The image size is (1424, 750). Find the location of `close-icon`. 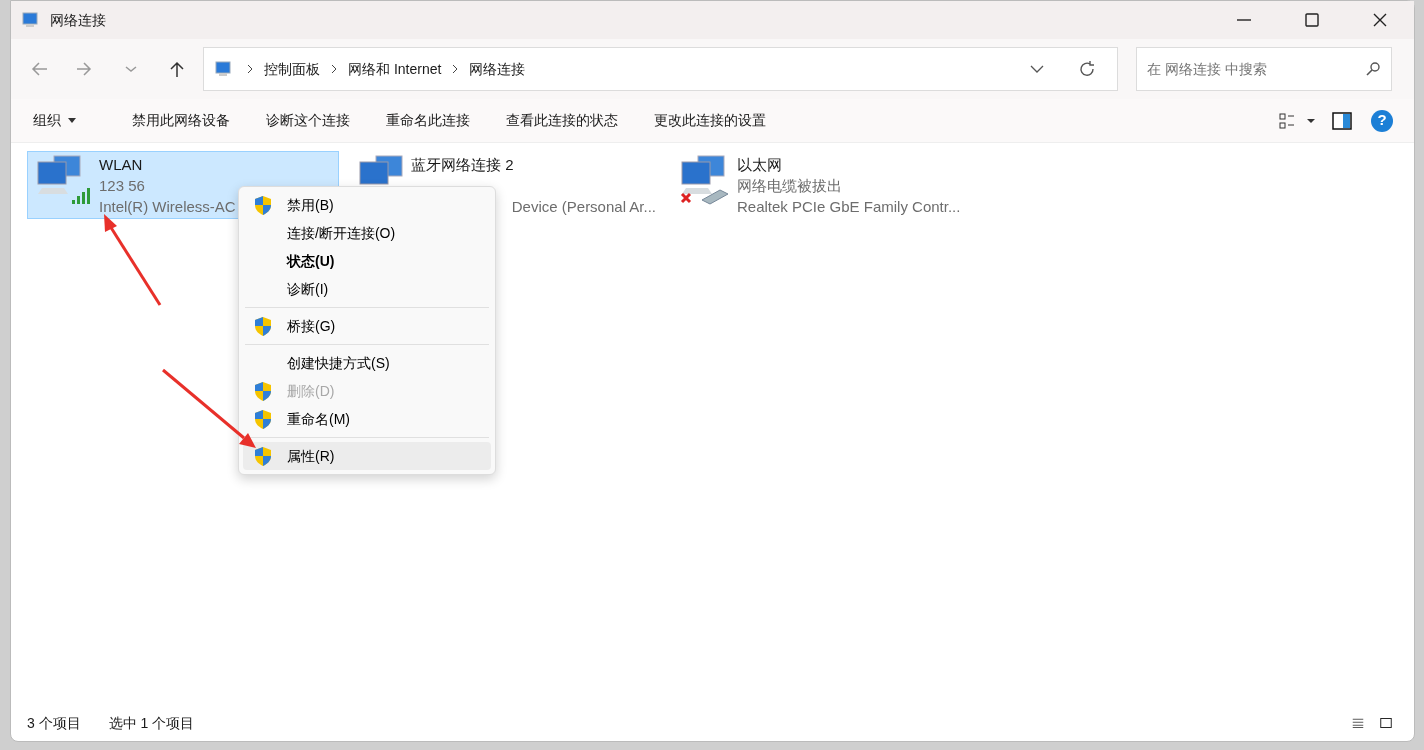

close-icon is located at coordinates (1380, 20).